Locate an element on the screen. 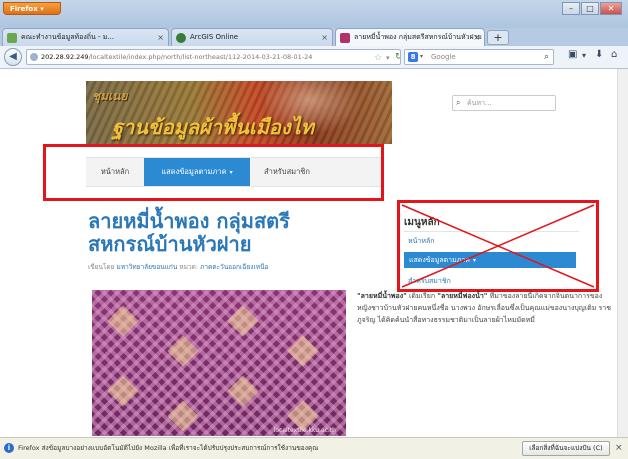  site-banner: ชุมเนย ฐานข้อมูลผ้าพื้นเมืองไท is located at coordinates (239, 112).